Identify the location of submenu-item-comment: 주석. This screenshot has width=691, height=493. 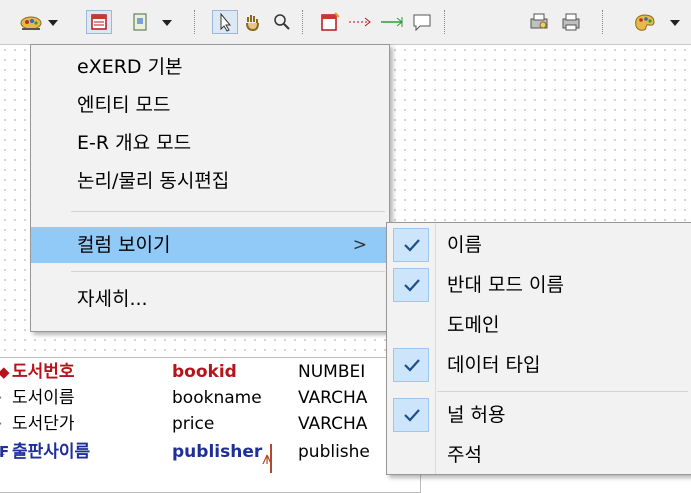
(539, 455).